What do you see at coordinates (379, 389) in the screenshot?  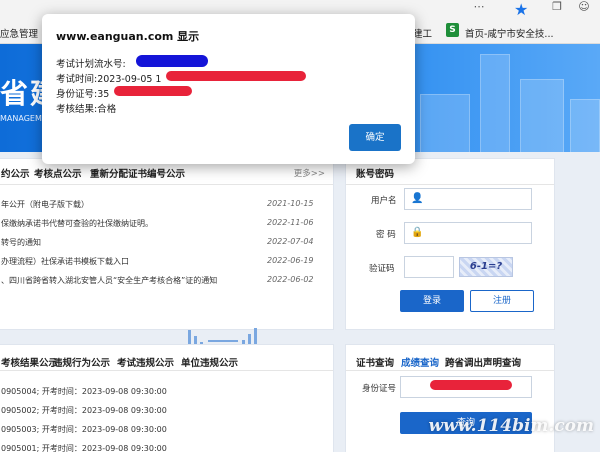 I see `id-number-label: 身份证号` at bounding box center [379, 389].